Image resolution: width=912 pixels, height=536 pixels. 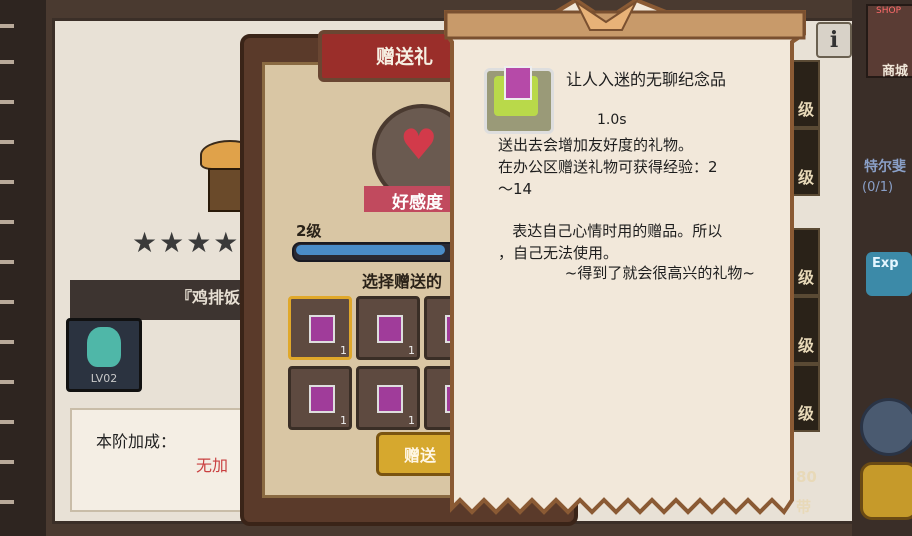 What do you see at coordinates (104, 378) in the screenshot?
I see `avatar-level: LV02` at bounding box center [104, 378].